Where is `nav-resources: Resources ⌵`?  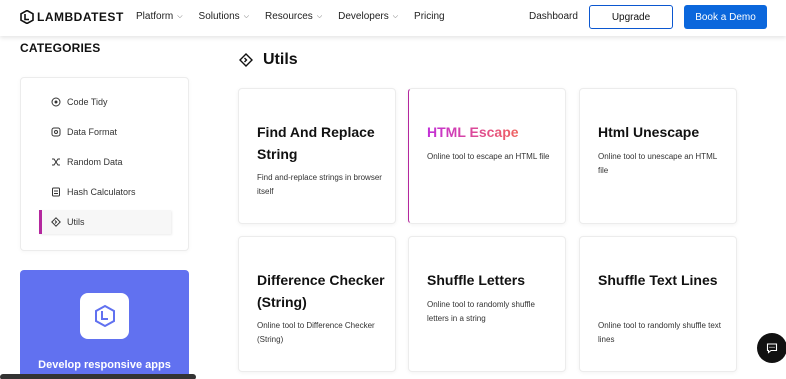 nav-resources: Resources ⌵ is located at coordinates (293, 16).